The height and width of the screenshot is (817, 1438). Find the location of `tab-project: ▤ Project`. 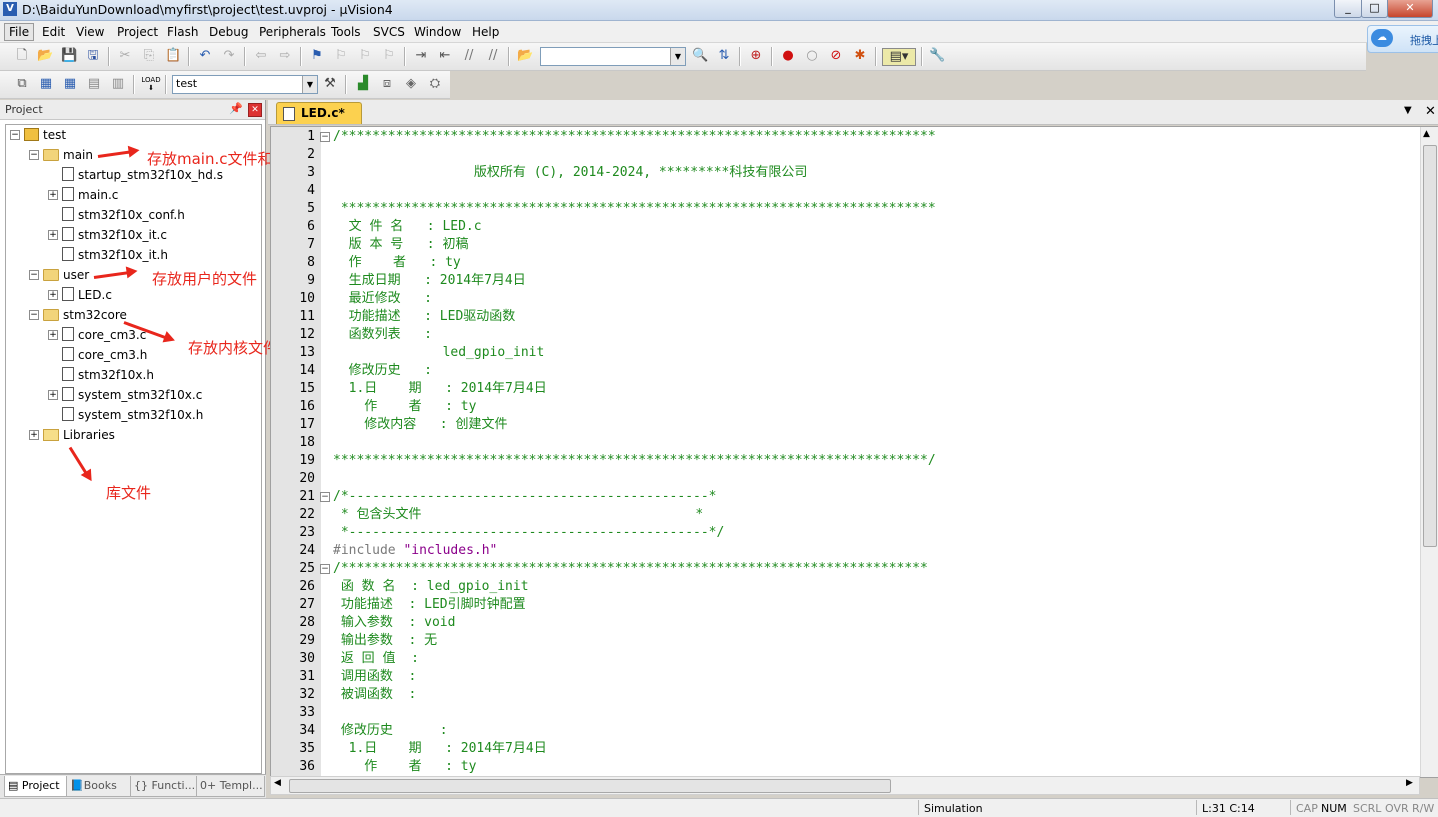

tab-project: ▤ Project is located at coordinates (35, 786).